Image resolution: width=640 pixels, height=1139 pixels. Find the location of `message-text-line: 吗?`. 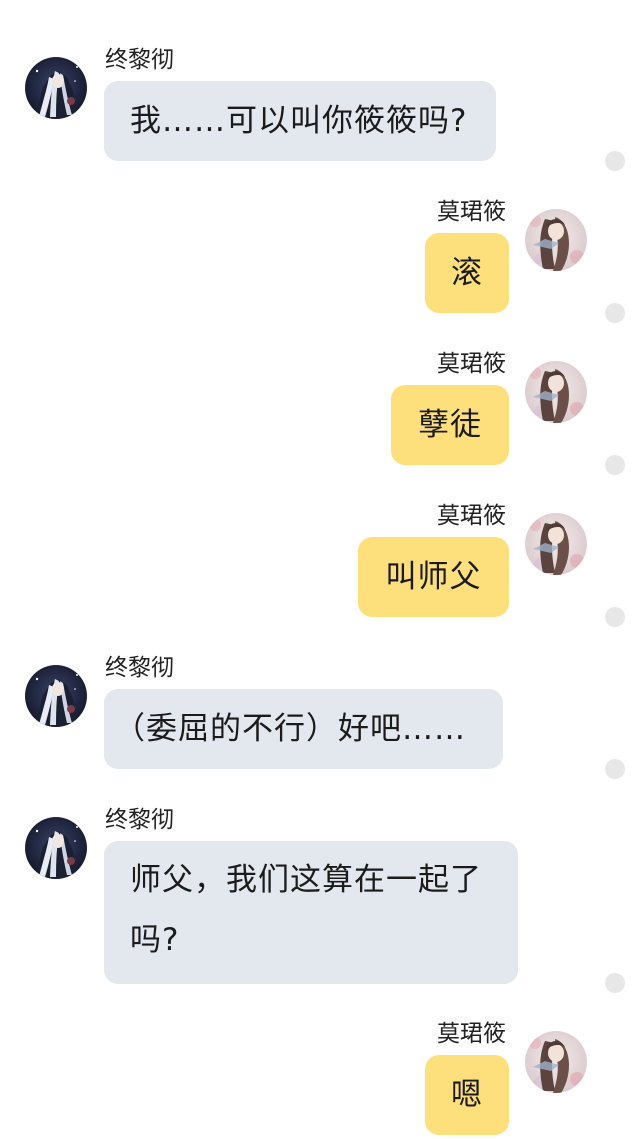

message-text-line: 吗? is located at coordinates (155, 940).